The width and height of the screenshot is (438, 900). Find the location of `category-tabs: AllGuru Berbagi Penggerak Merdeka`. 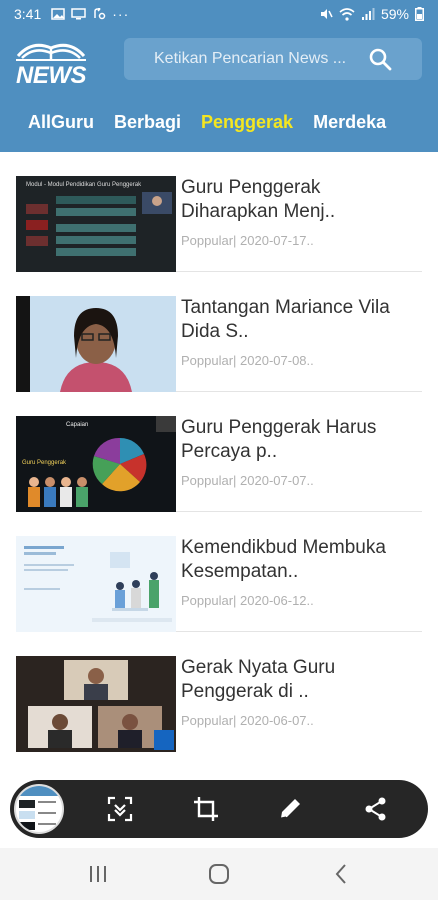

category-tabs: AllGuru Berbagi Penggerak Merdeka is located at coordinates (219, 122).